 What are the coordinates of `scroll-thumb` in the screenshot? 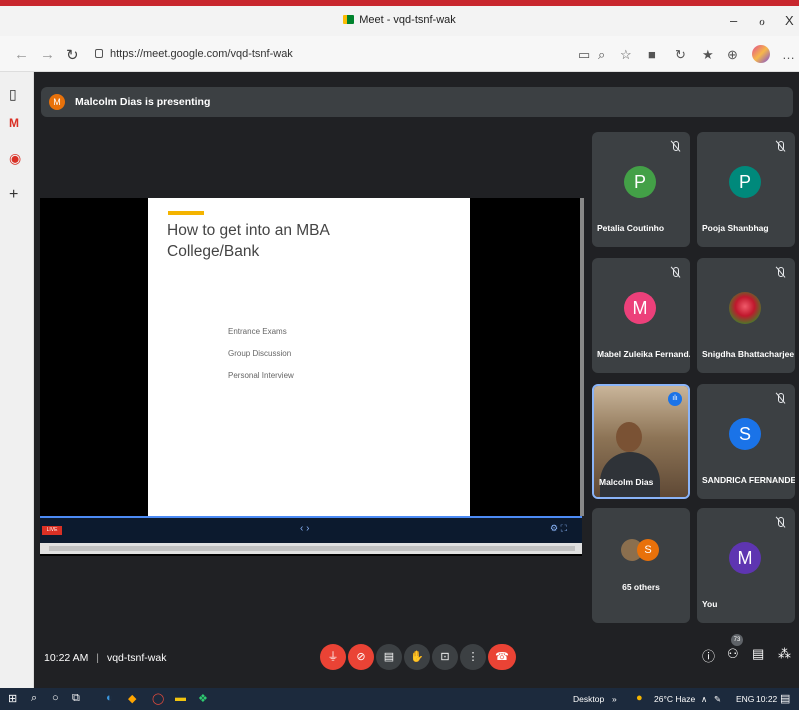 It's located at (312, 548).